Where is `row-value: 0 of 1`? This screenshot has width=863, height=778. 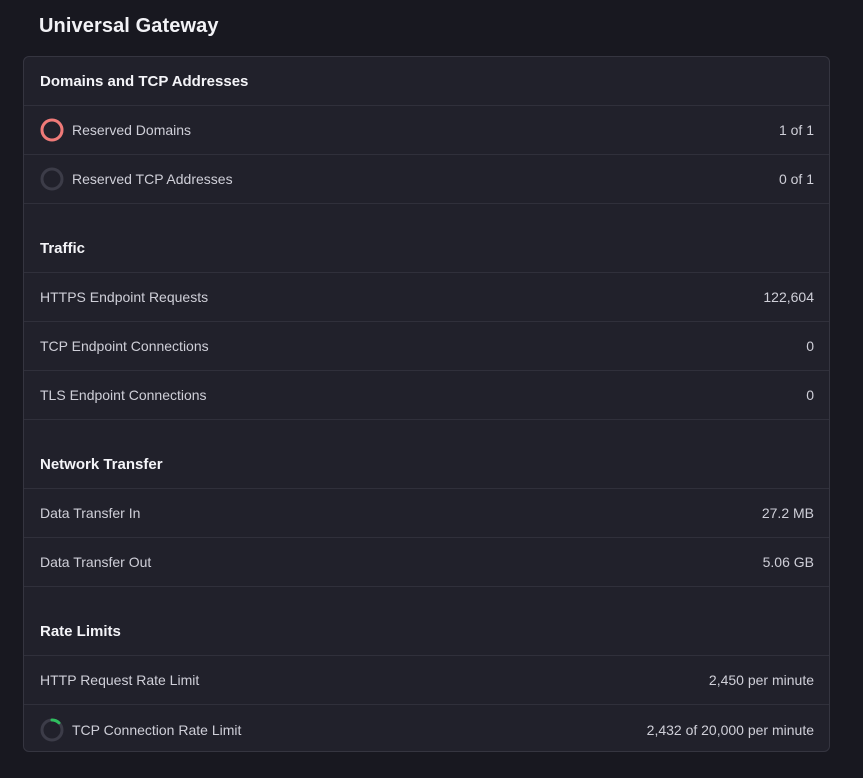
row-value: 0 of 1 is located at coordinates (796, 179).